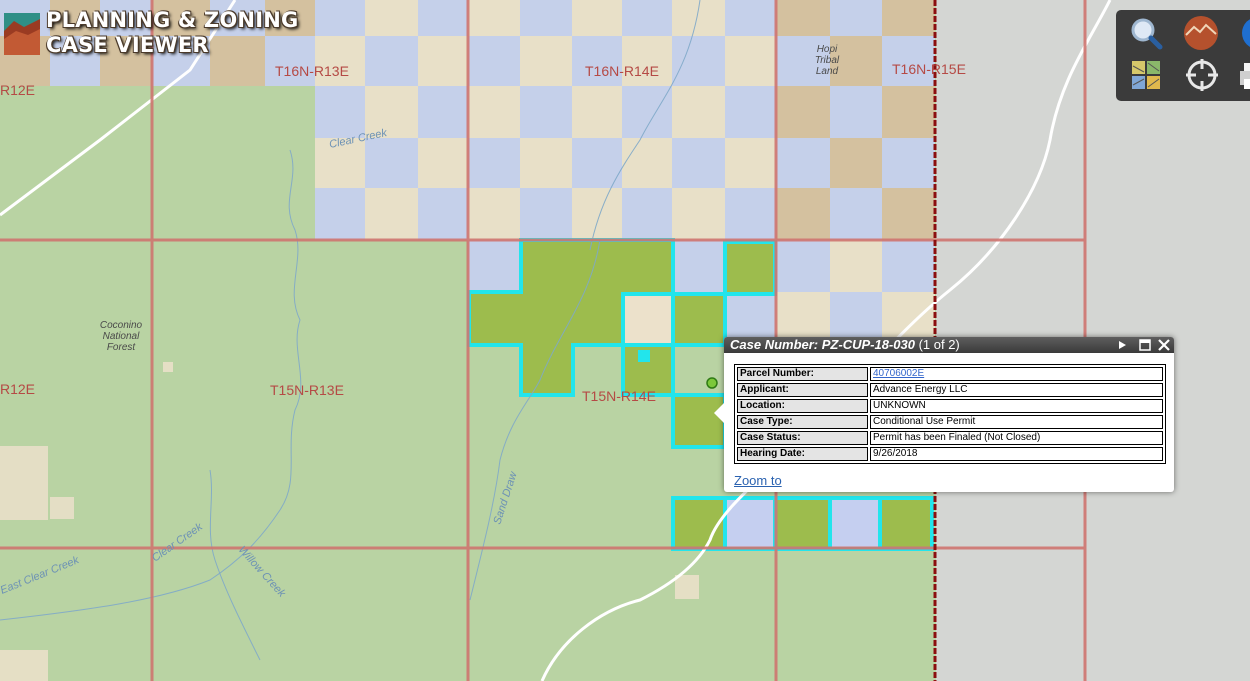  What do you see at coordinates (1164, 345) in the screenshot?
I see `close-icon` at bounding box center [1164, 345].